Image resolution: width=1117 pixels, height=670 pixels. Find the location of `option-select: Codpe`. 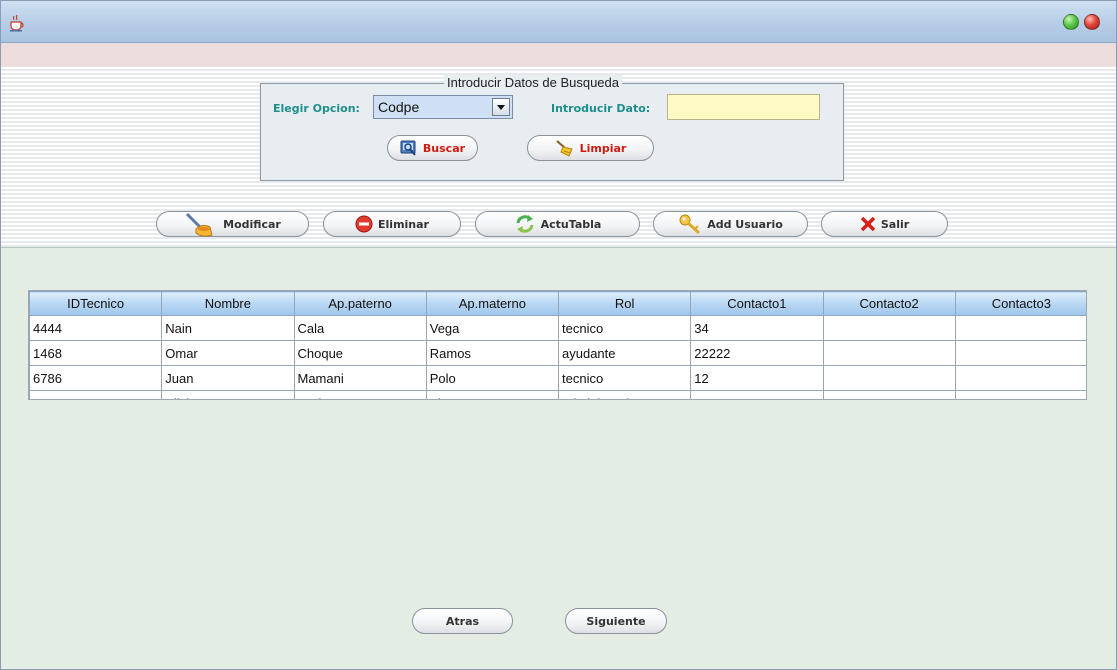

option-select: Codpe is located at coordinates (443, 107).